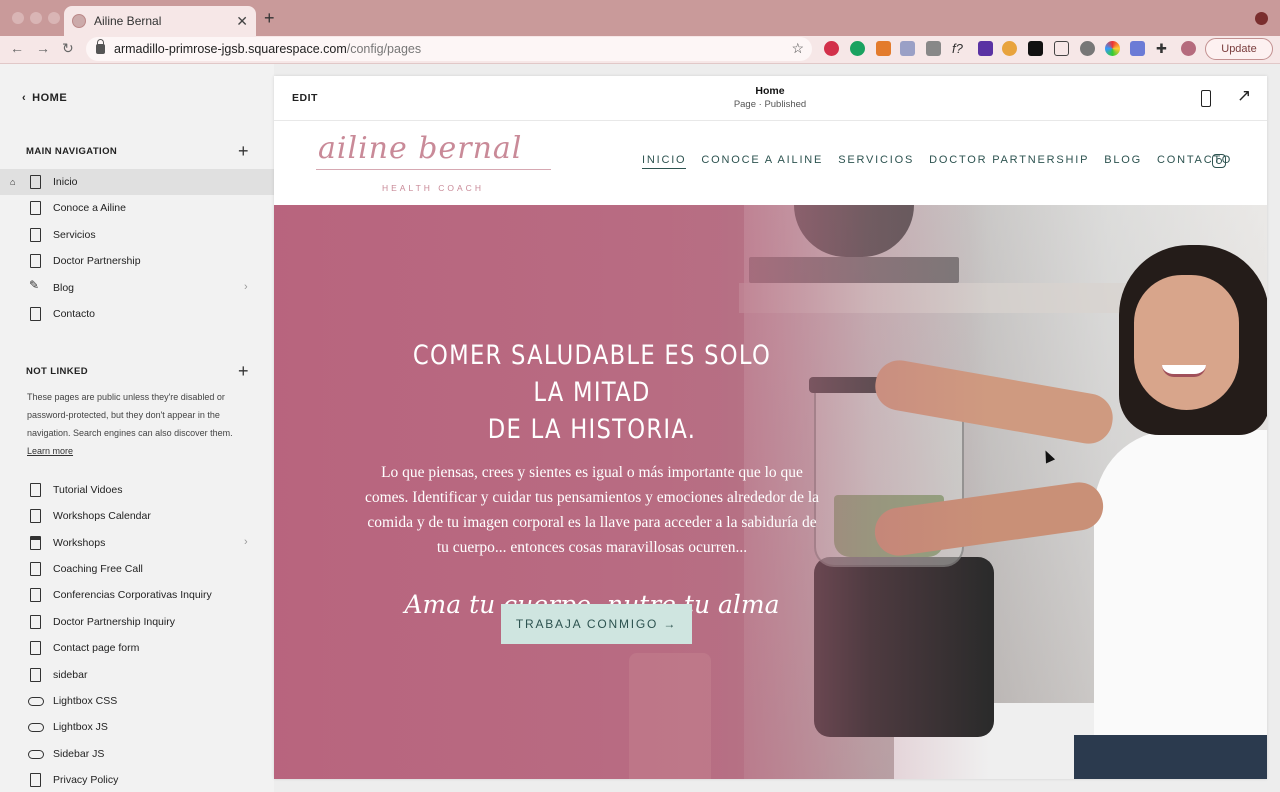  What do you see at coordinates (1219, 161) in the screenshot?
I see `instagram-icon` at bounding box center [1219, 161].